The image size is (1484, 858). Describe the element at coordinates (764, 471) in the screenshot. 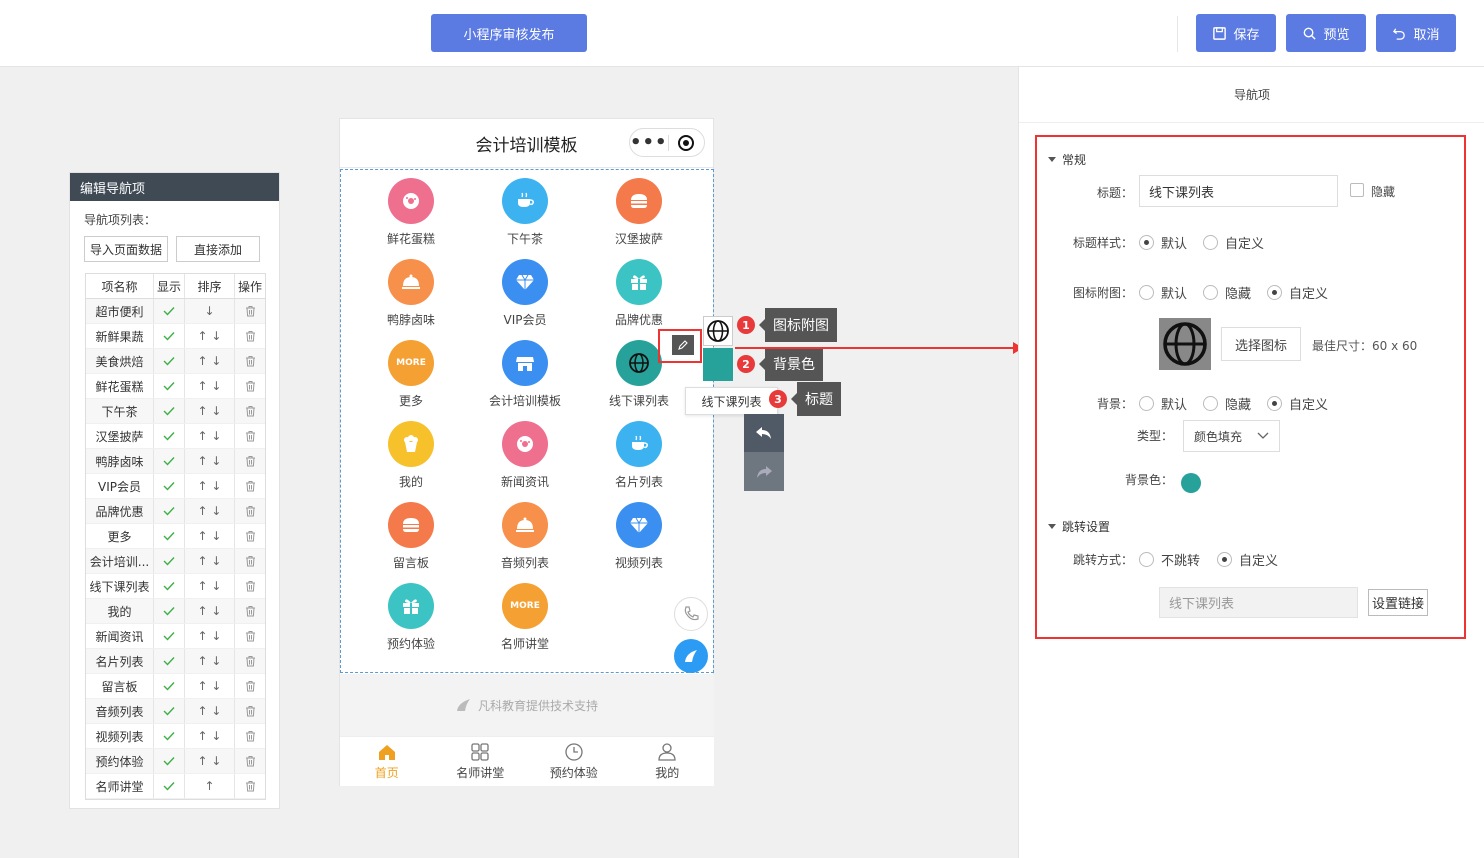

I see `redo-button` at that location.